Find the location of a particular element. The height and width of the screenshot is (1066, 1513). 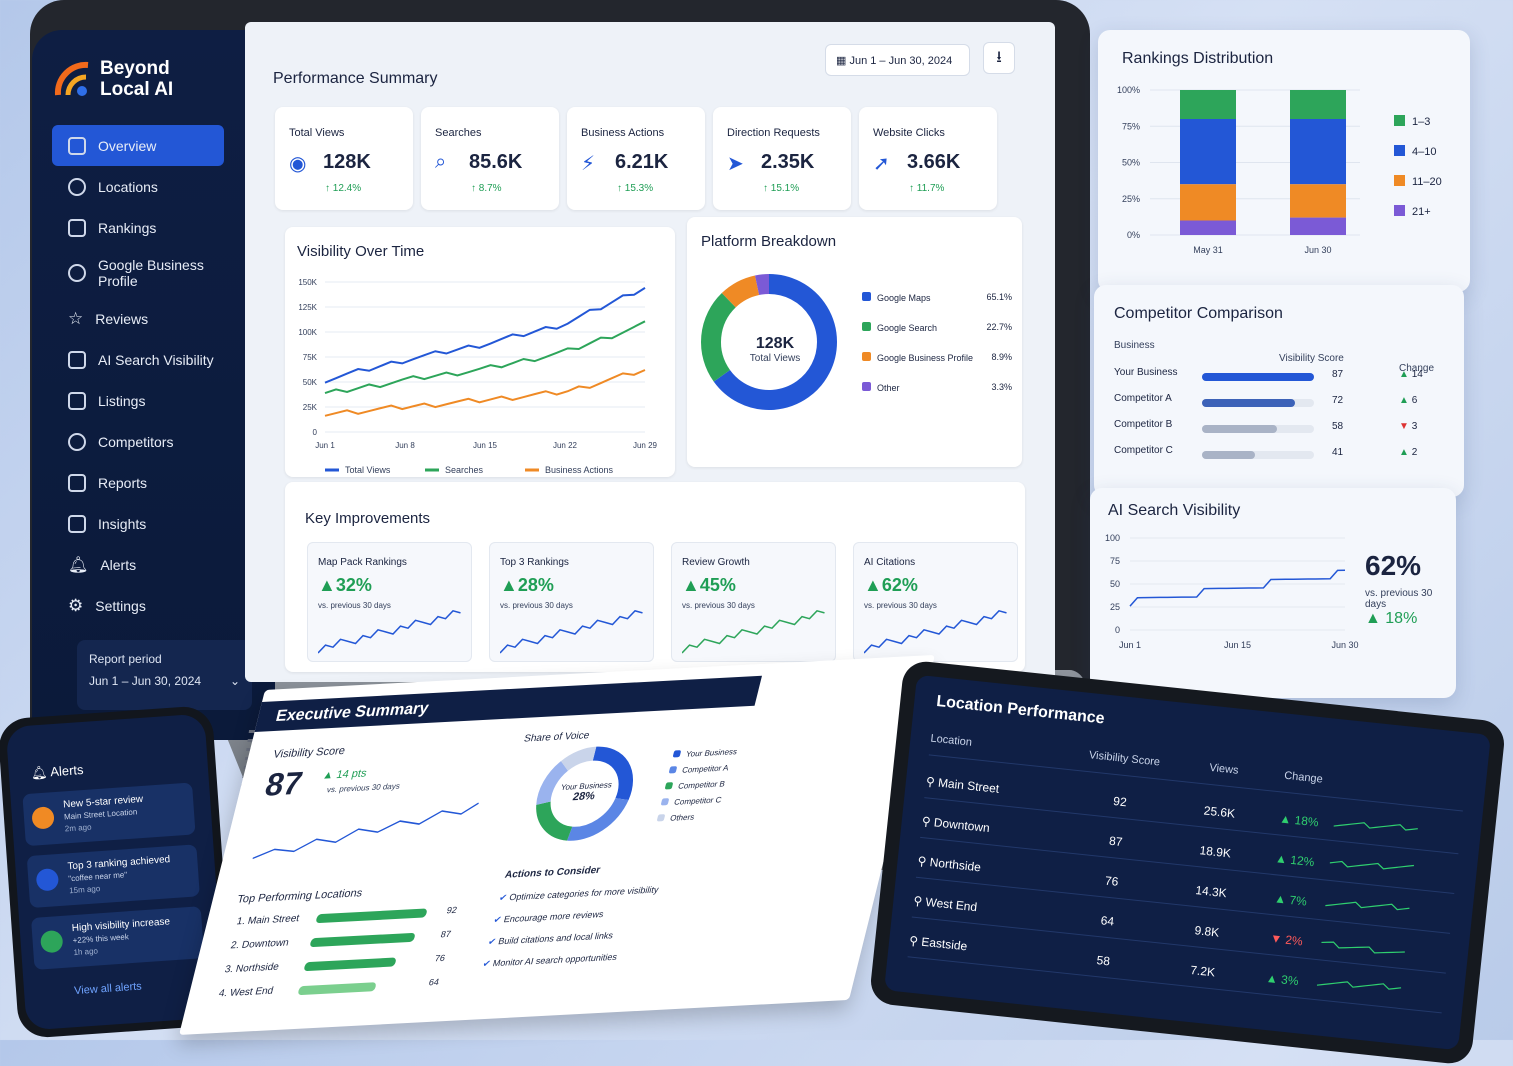

change-cell: ▲ 12% is located at coordinates (1294, 859).